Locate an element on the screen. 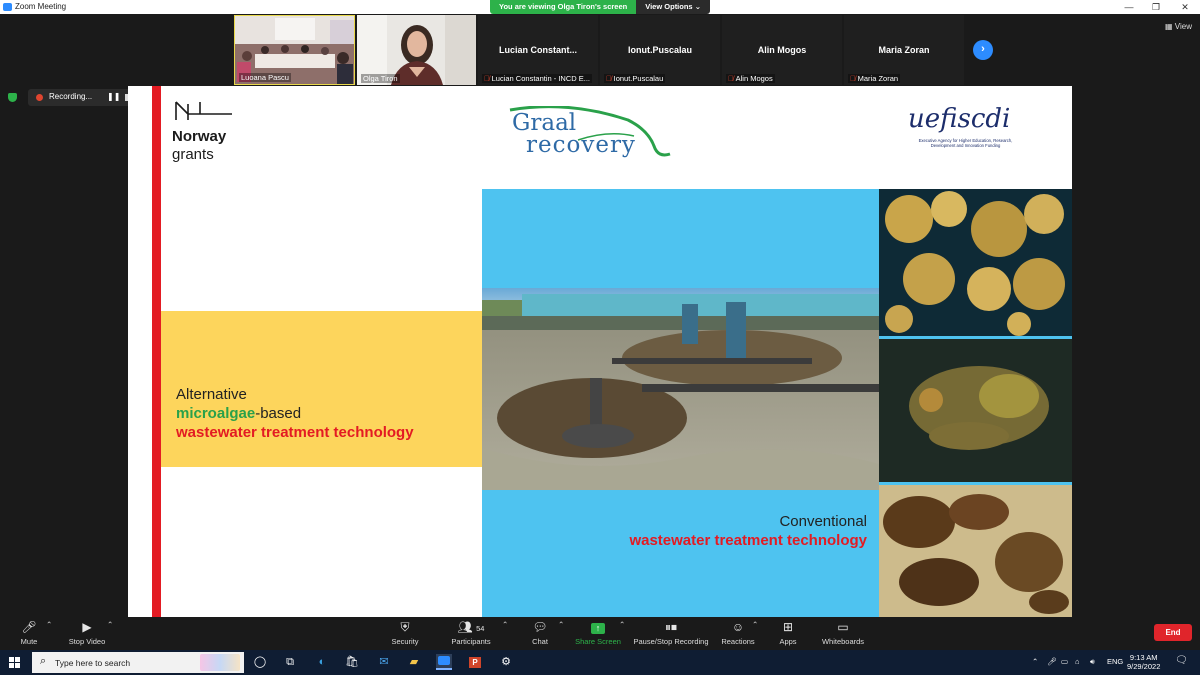 This screenshot has width=1200, height=675. notifications-icon: 🗨︎ is located at coordinates (1181, 660).